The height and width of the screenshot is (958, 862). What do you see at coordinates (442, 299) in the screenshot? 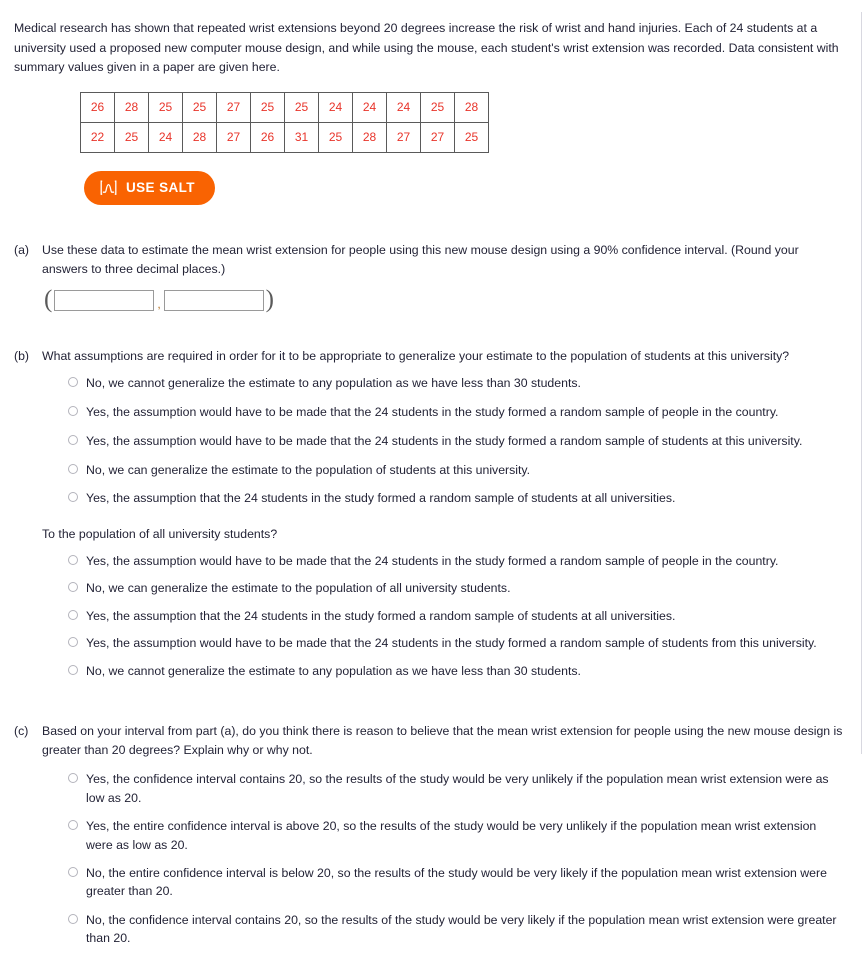
I see `confidence-interval-answer-row: ( , )` at bounding box center [442, 299].